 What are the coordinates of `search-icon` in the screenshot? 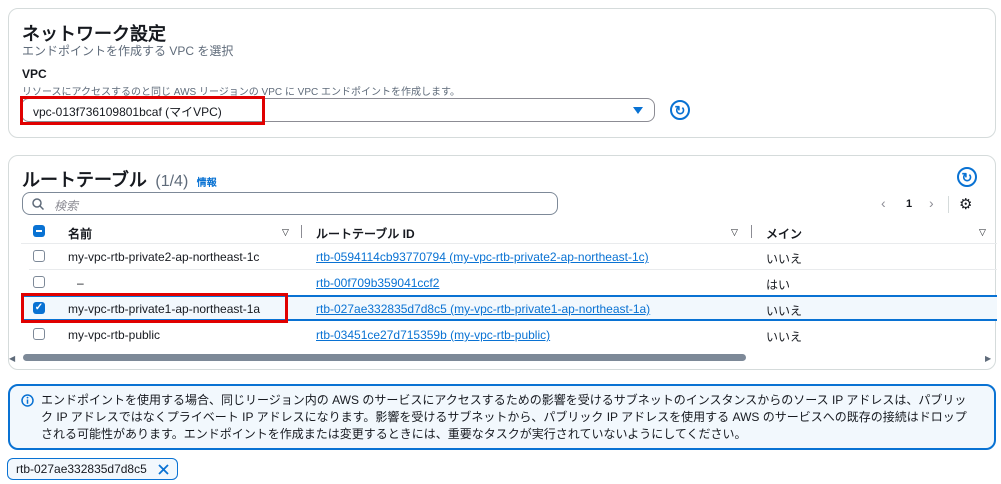 It's located at (38, 204).